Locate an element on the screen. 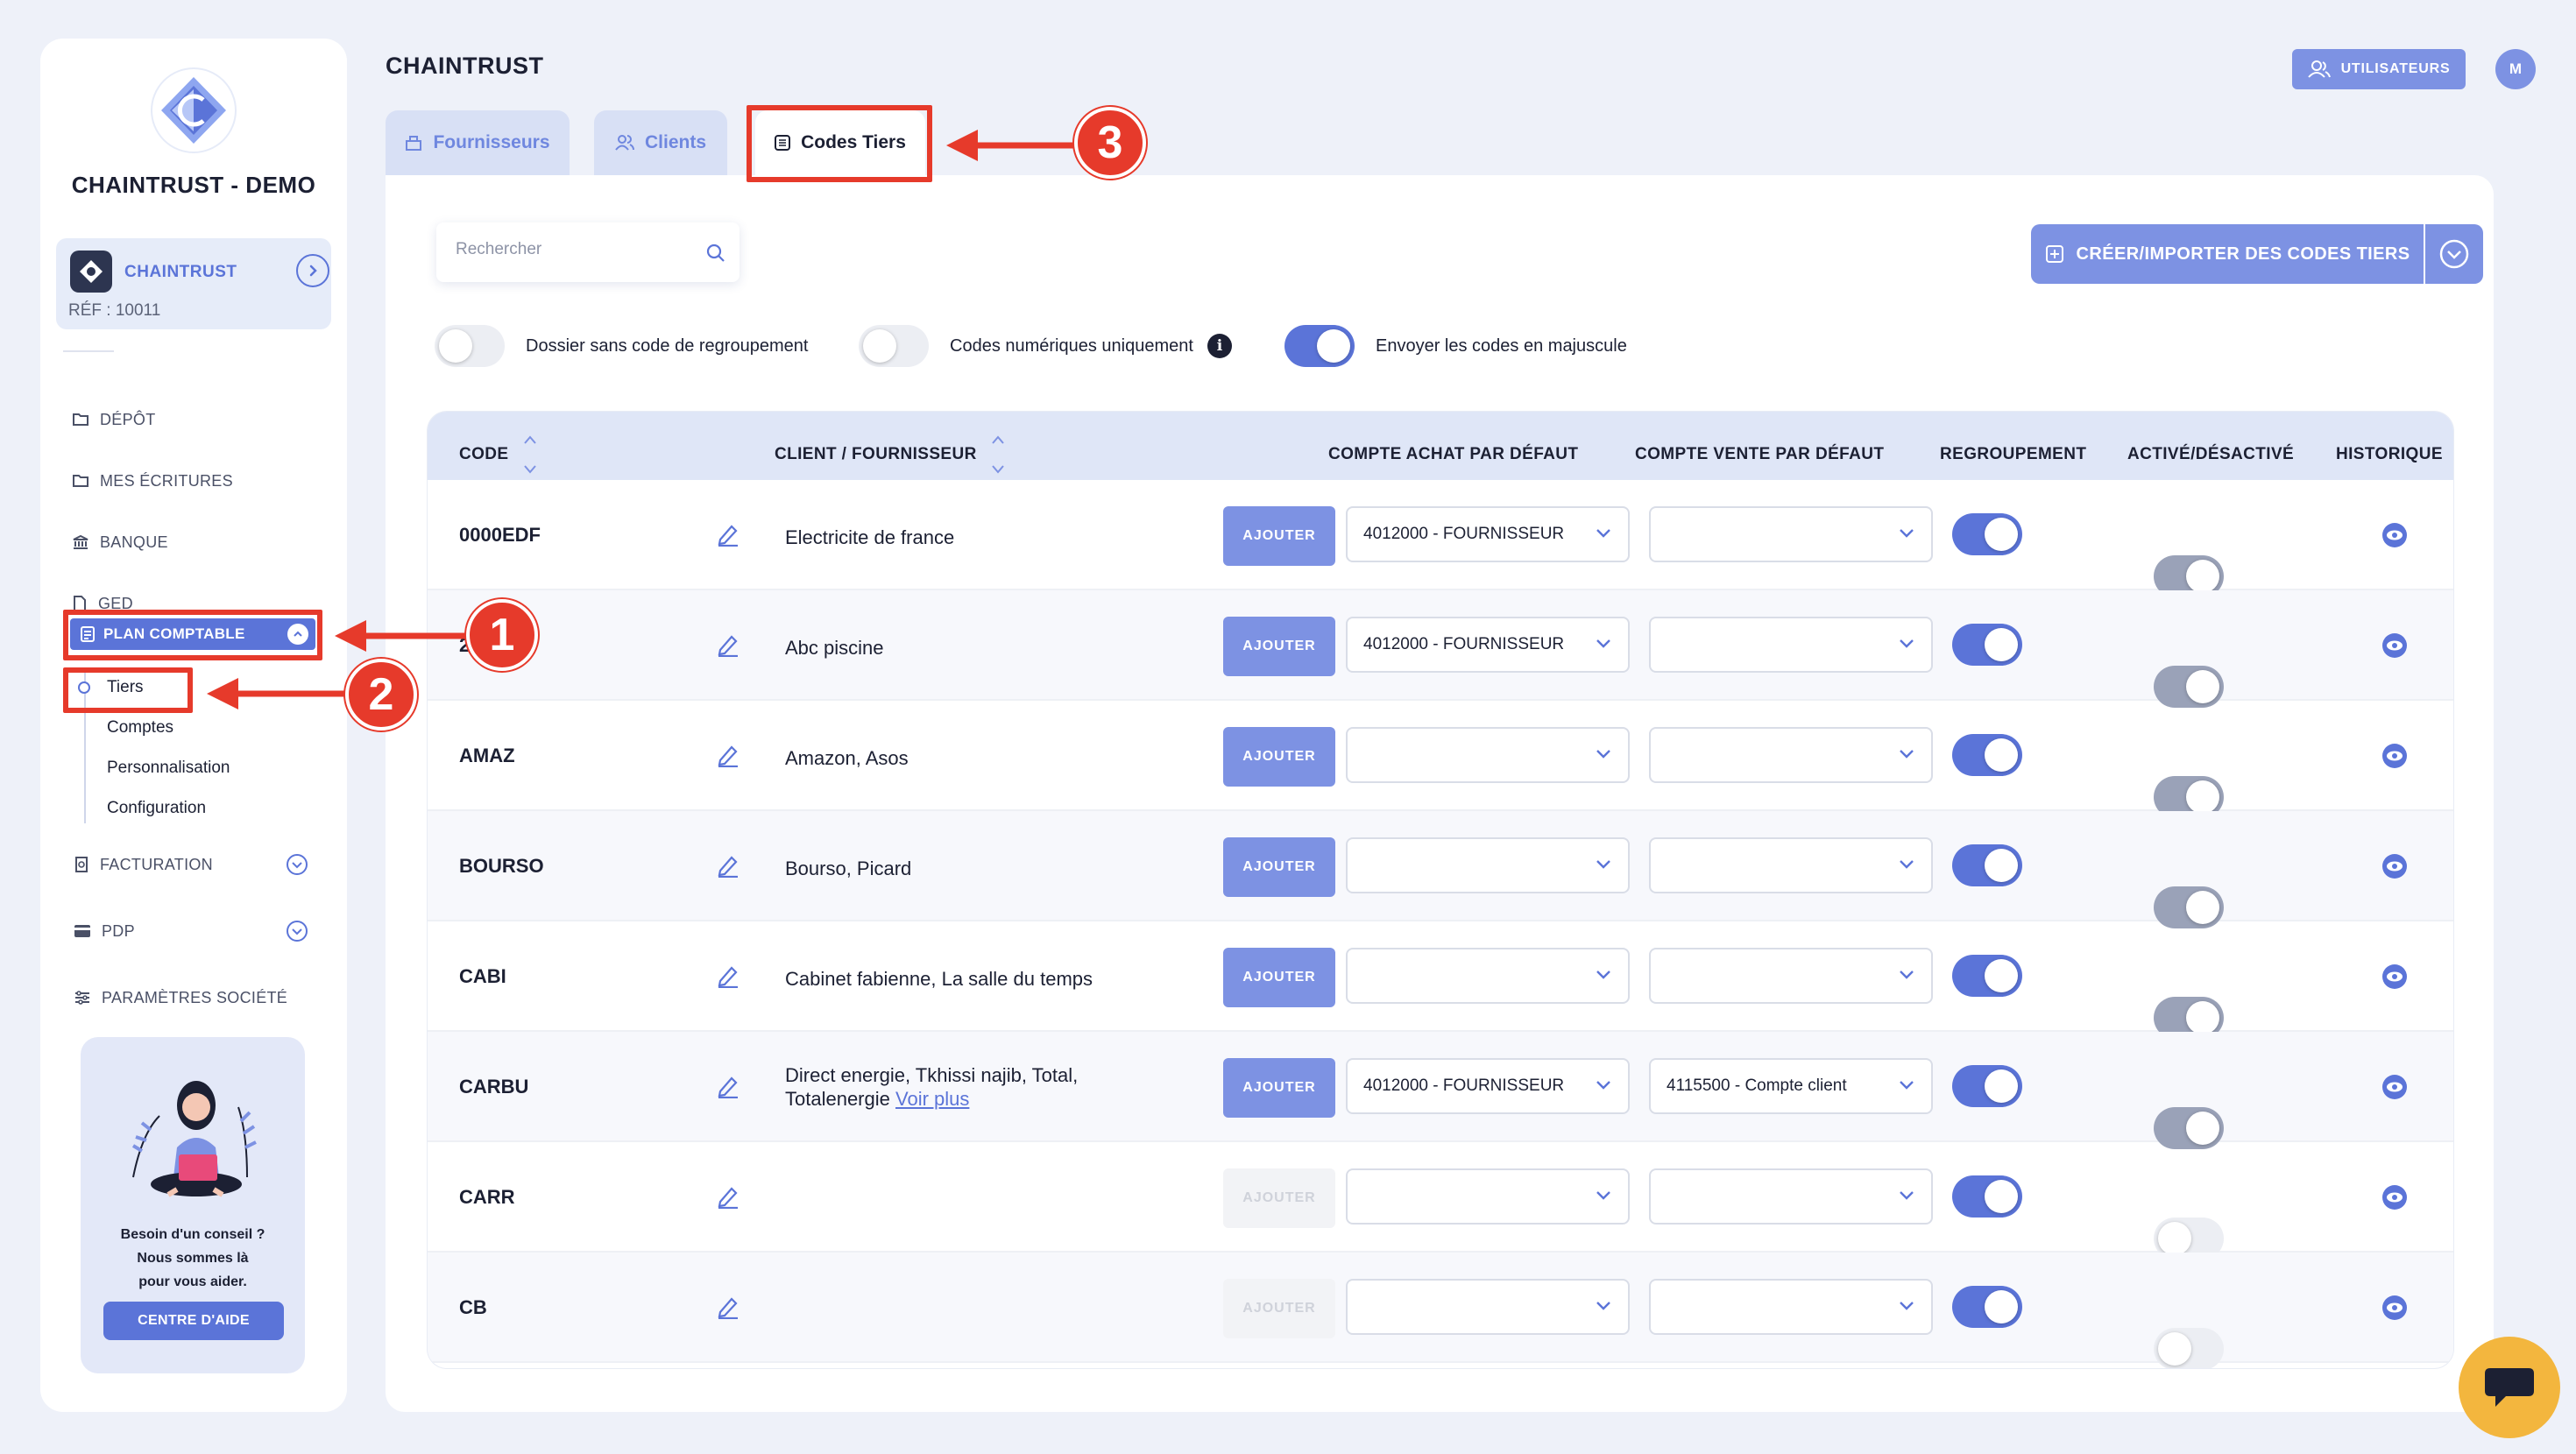  nav-parametres-societe: PARAMÈTRES SOCIÉTÉ is located at coordinates (180, 998).